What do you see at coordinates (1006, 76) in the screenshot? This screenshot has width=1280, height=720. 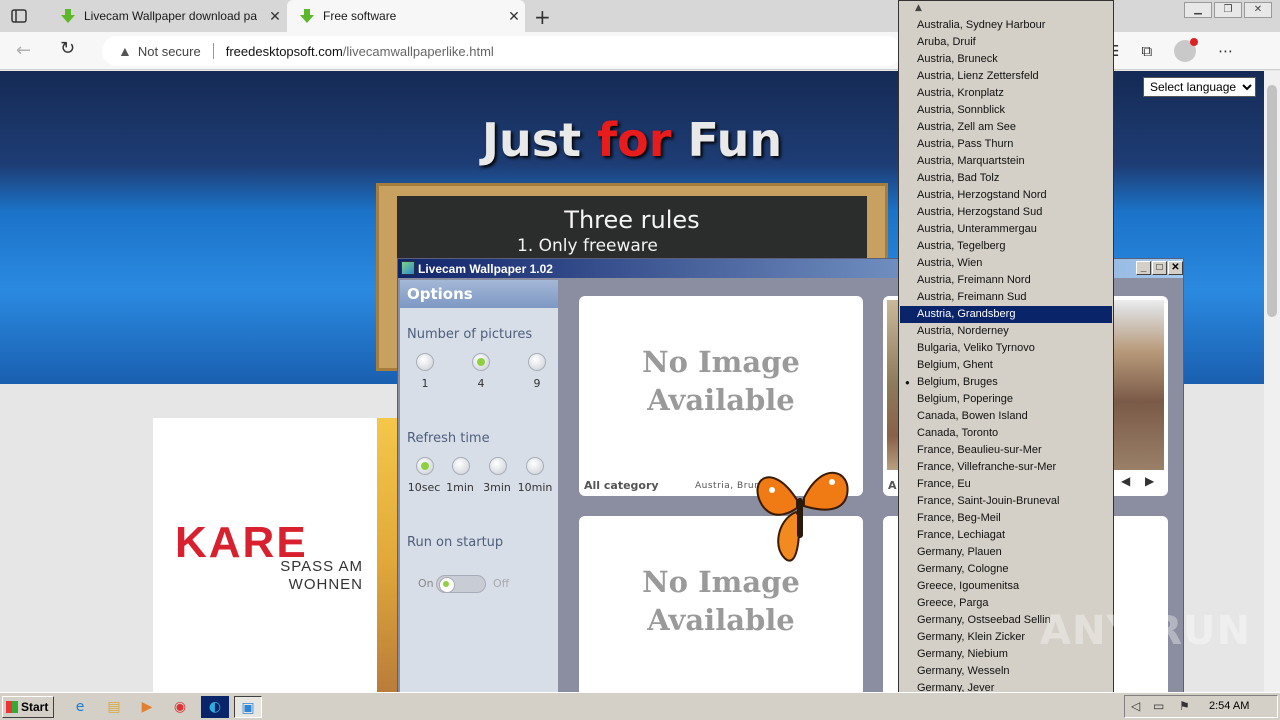 I see `location-option: Austria, Lienz Zettersfeld` at bounding box center [1006, 76].